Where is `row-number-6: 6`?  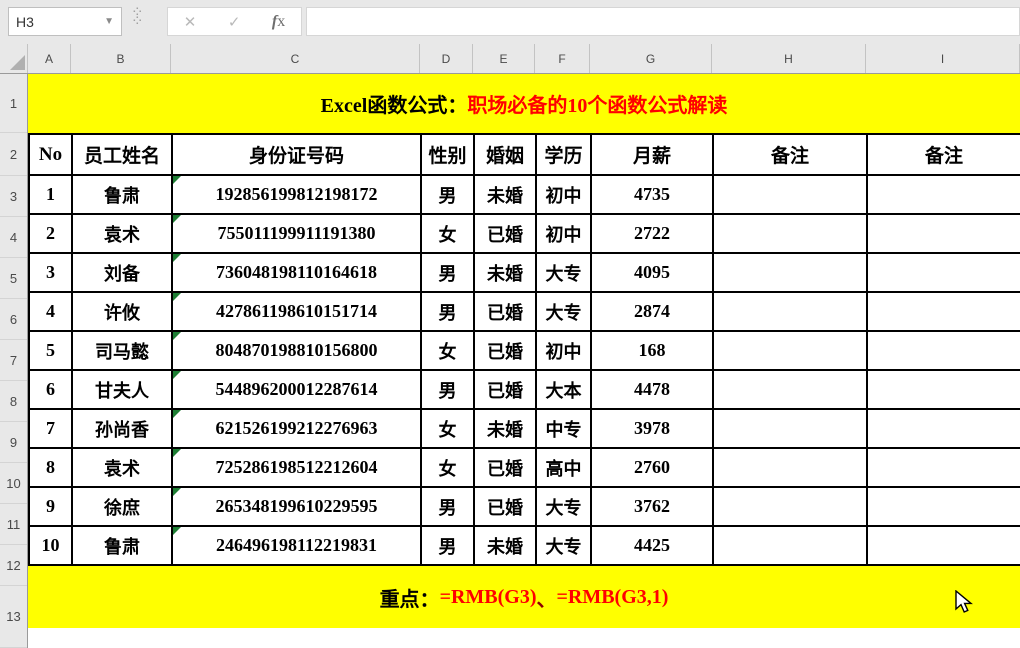
row-number-6: 6 is located at coordinates (13, 319).